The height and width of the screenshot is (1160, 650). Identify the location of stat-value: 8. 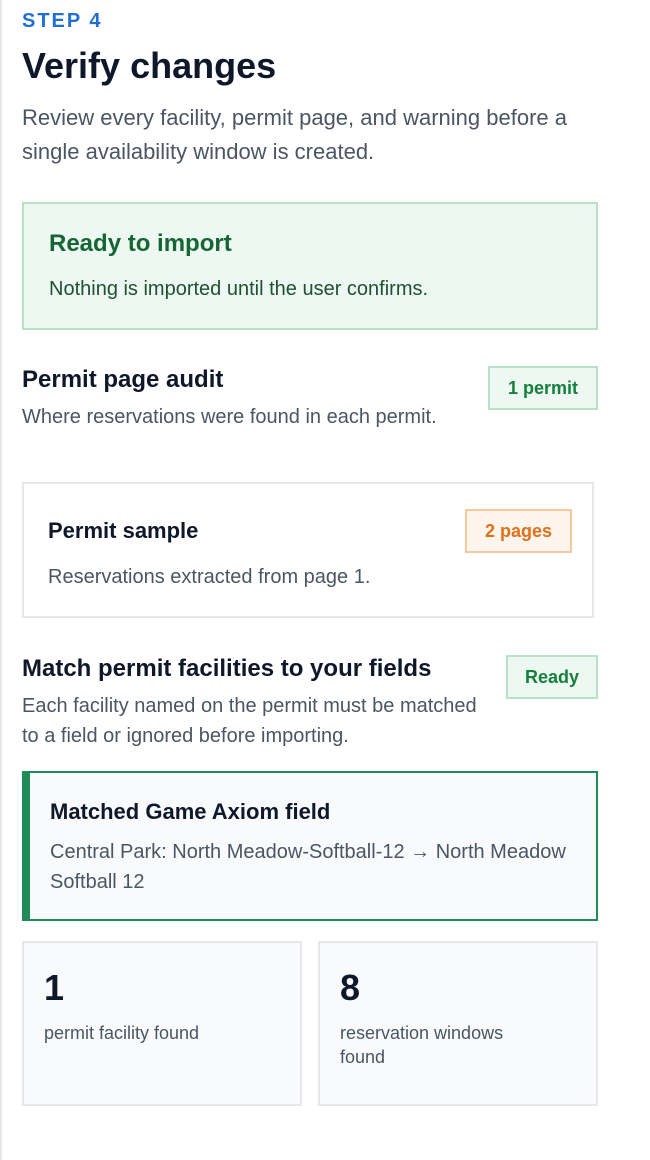
(350, 987).